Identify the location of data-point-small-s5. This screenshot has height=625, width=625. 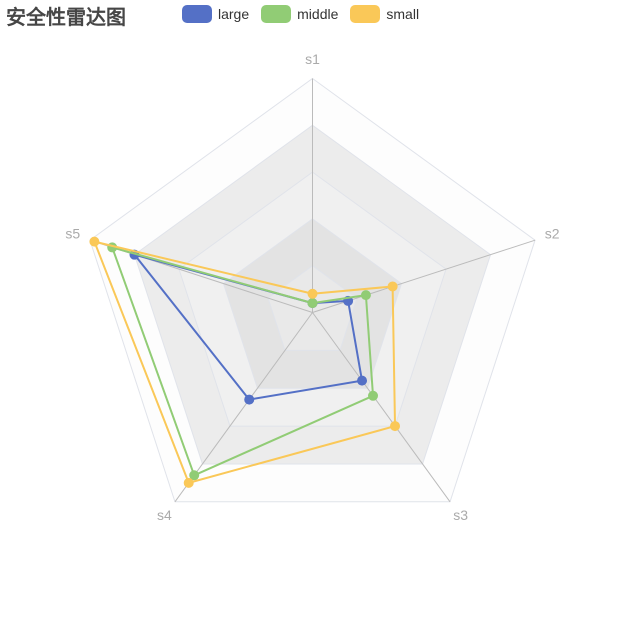
(94, 241).